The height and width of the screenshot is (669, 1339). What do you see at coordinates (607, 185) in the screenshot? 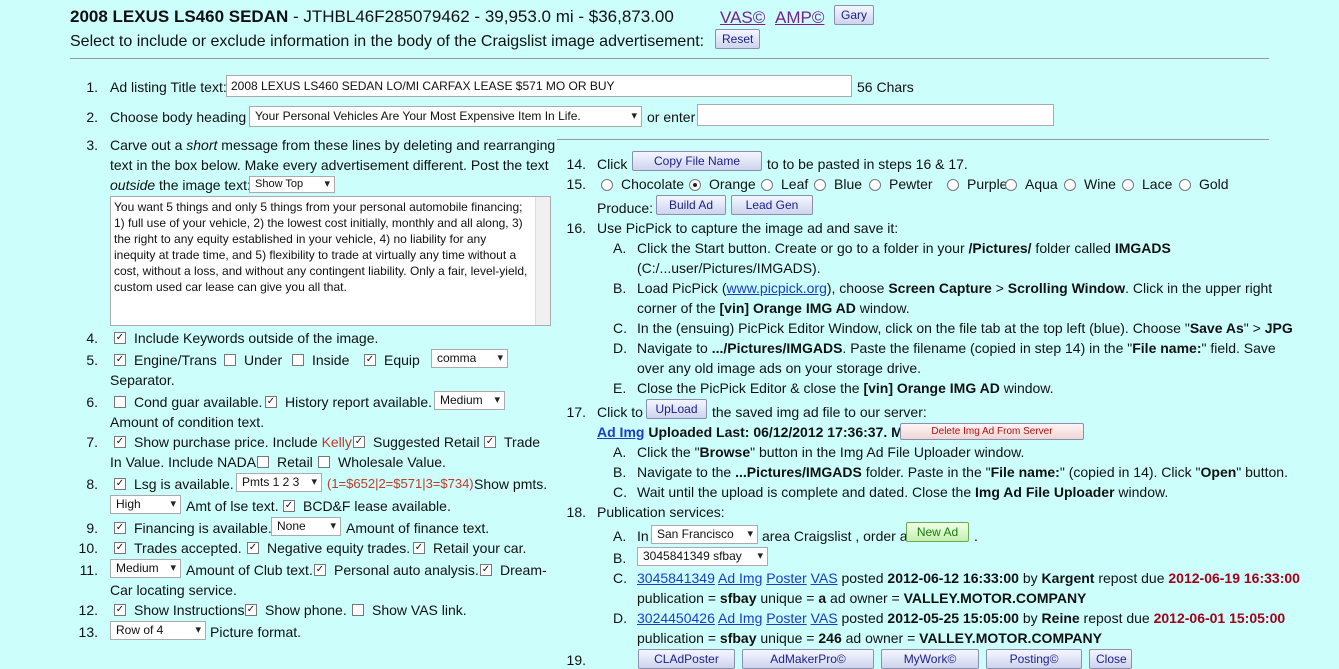
I see `color-radio-chocolate` at bounding box center [607, 185].